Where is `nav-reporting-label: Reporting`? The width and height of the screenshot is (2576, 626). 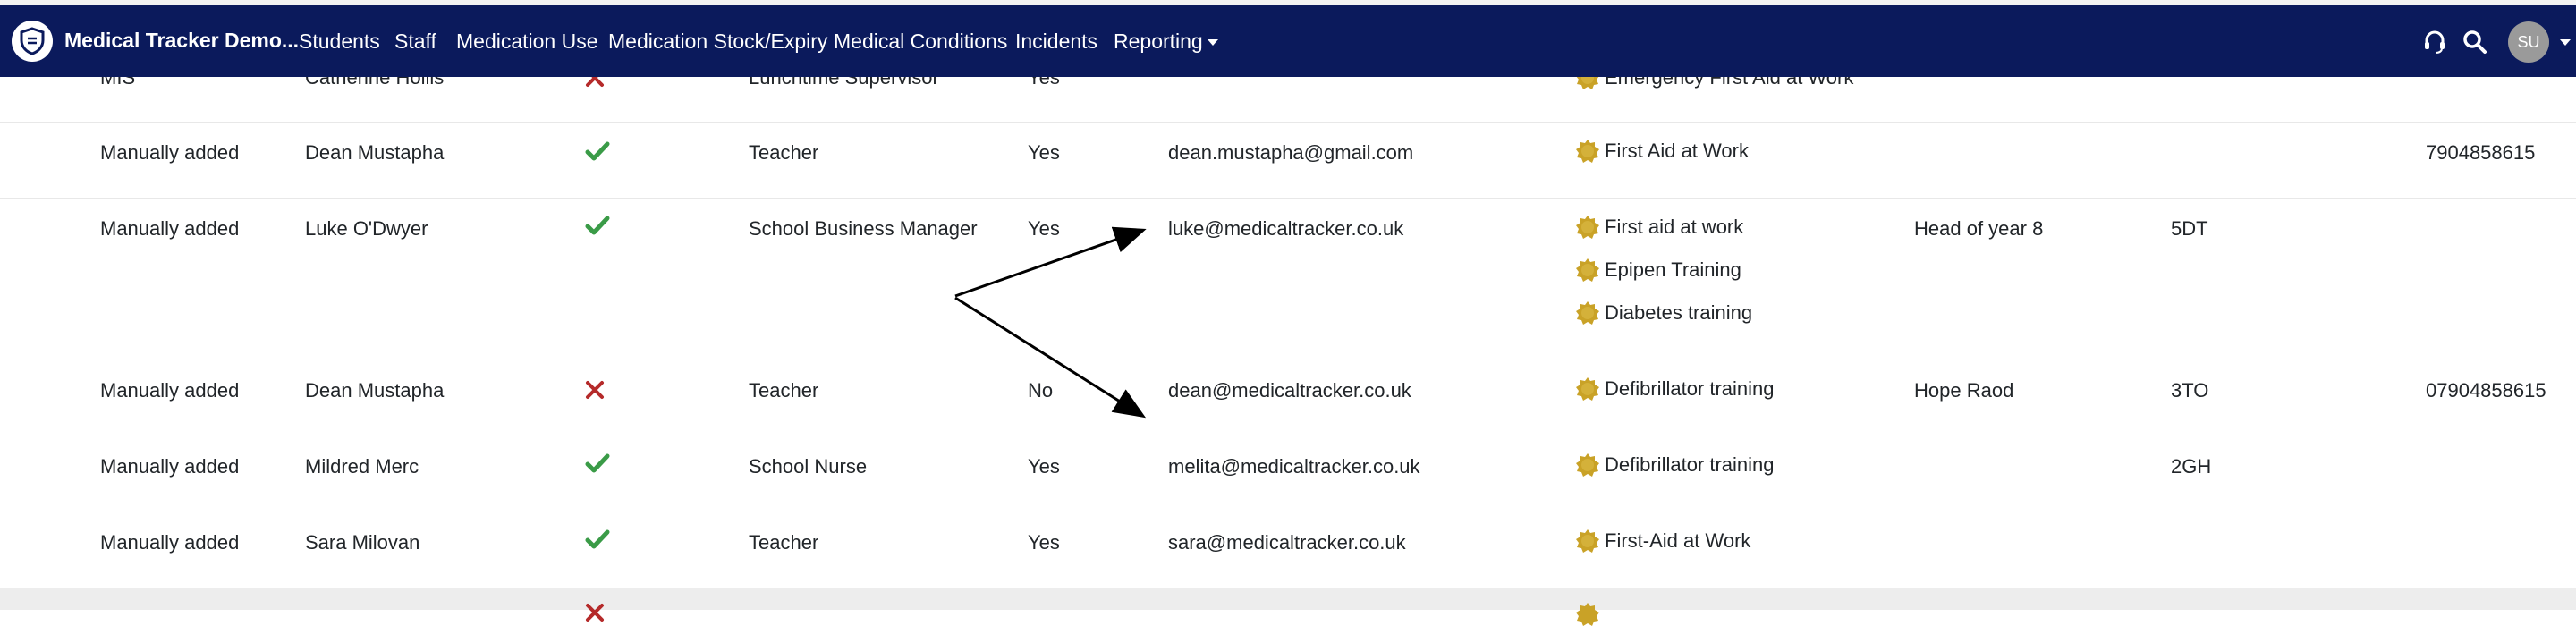
nav-reporting-label: Reporting is located at coordinates (1158, 41).